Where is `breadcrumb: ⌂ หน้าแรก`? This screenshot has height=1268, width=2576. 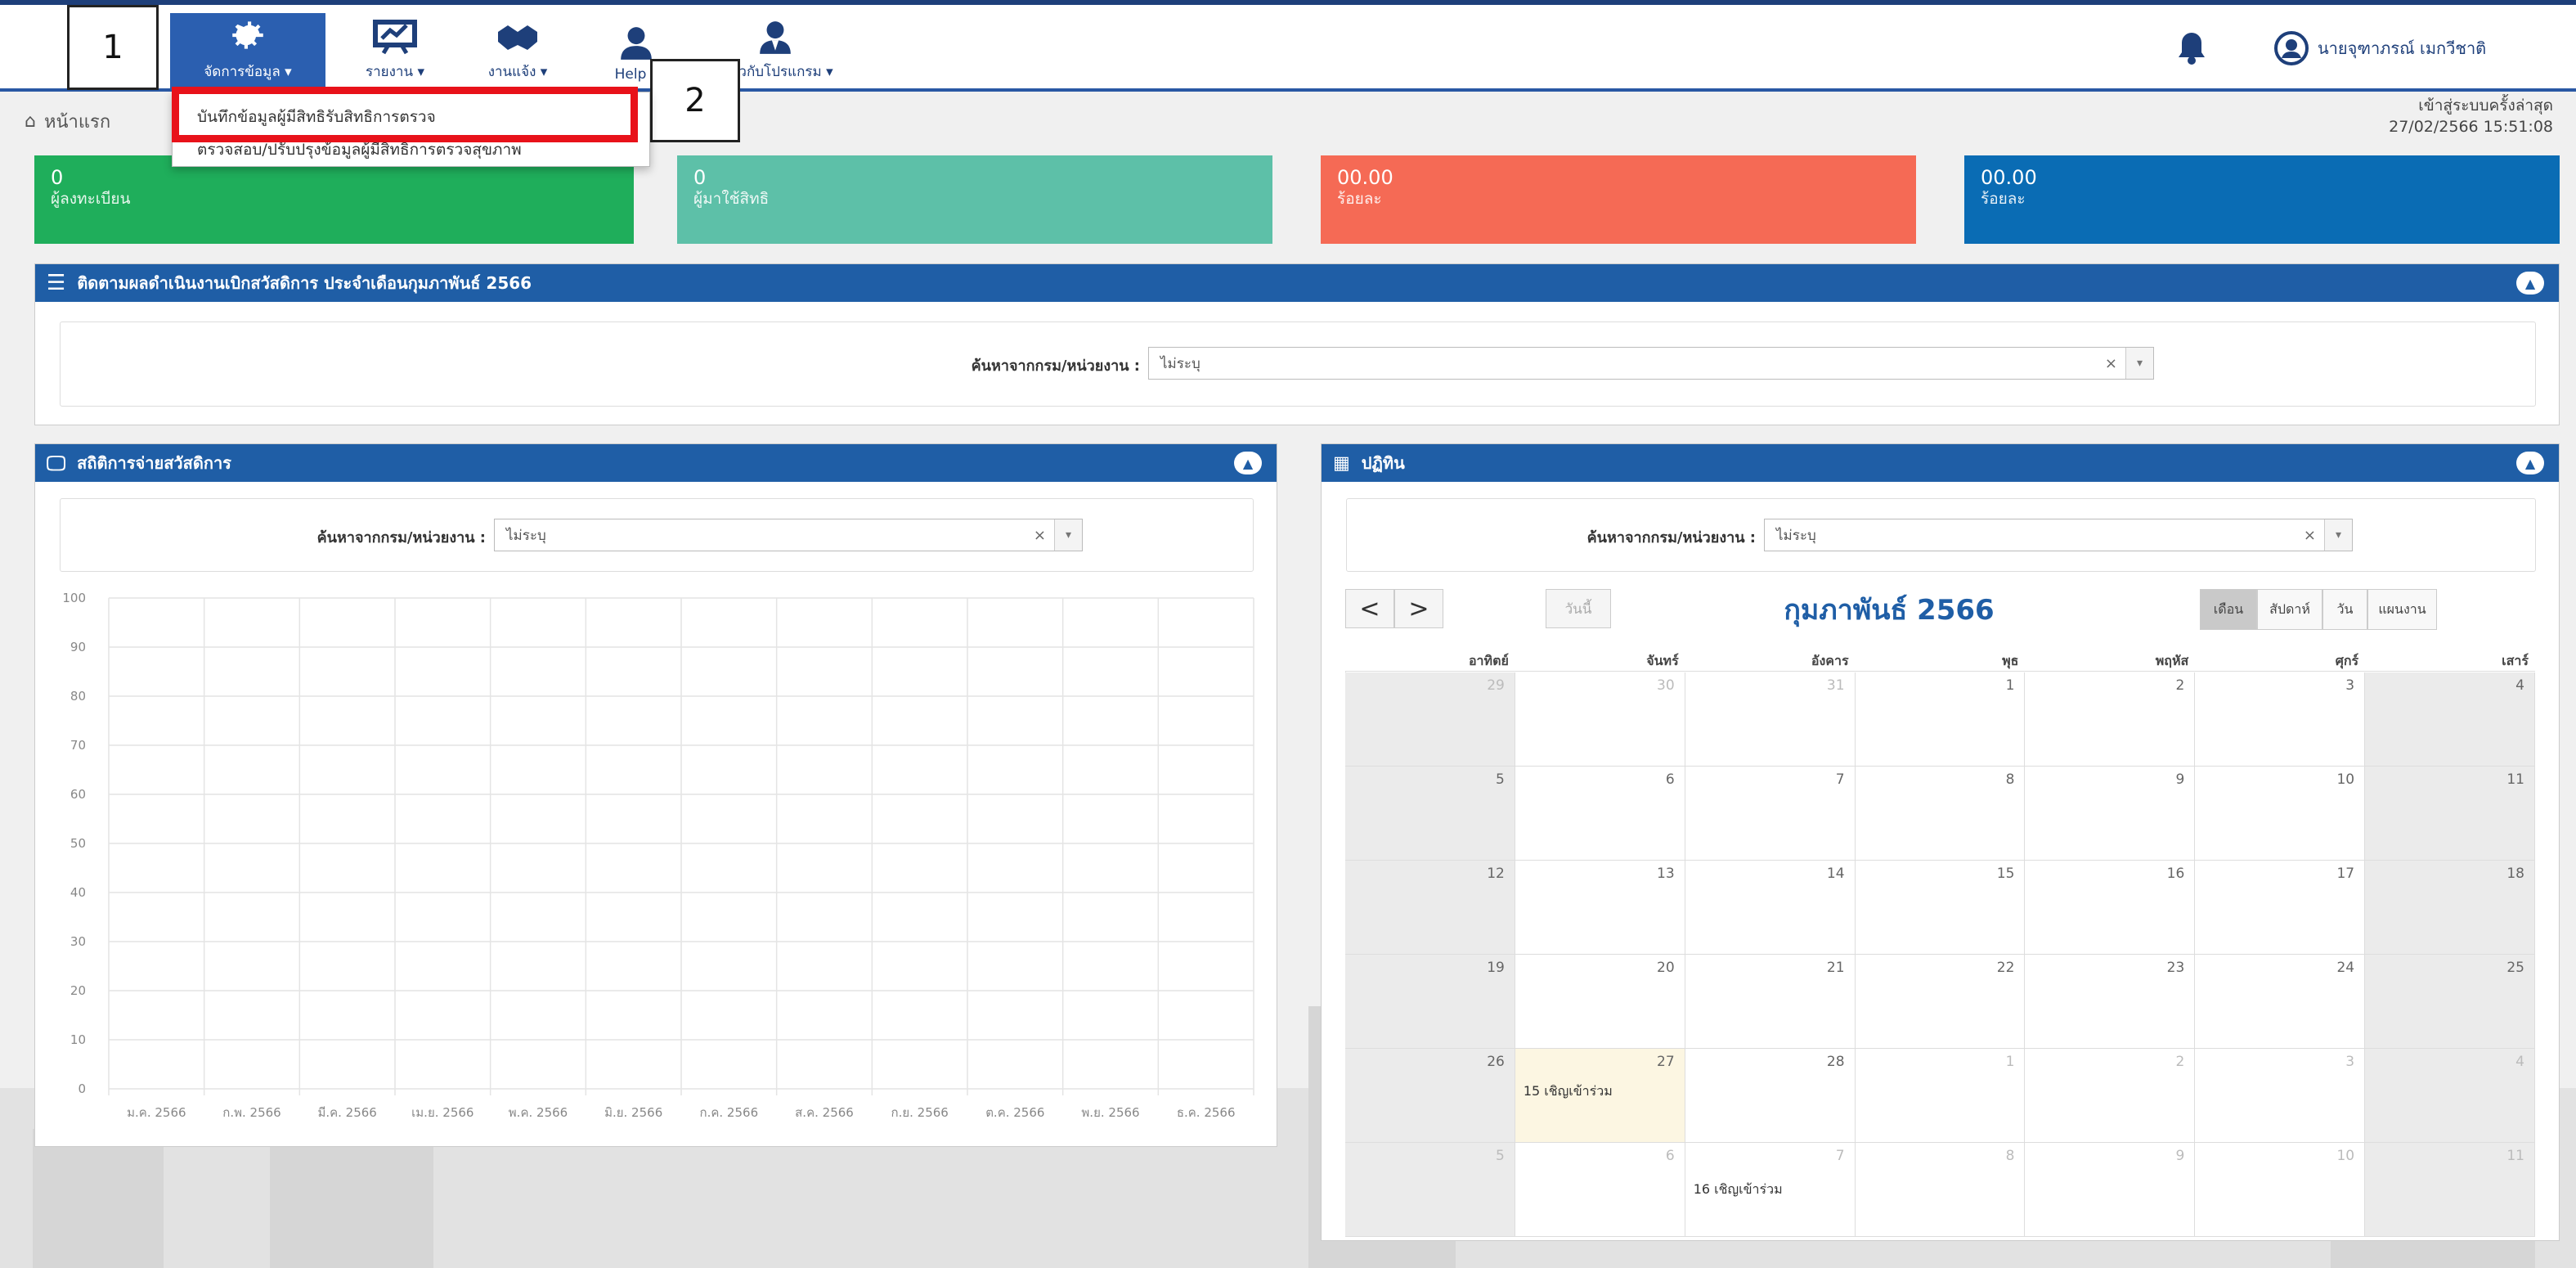 breadcrumb: ⌂ หน้าแรก is located at coordinates (67, 121).